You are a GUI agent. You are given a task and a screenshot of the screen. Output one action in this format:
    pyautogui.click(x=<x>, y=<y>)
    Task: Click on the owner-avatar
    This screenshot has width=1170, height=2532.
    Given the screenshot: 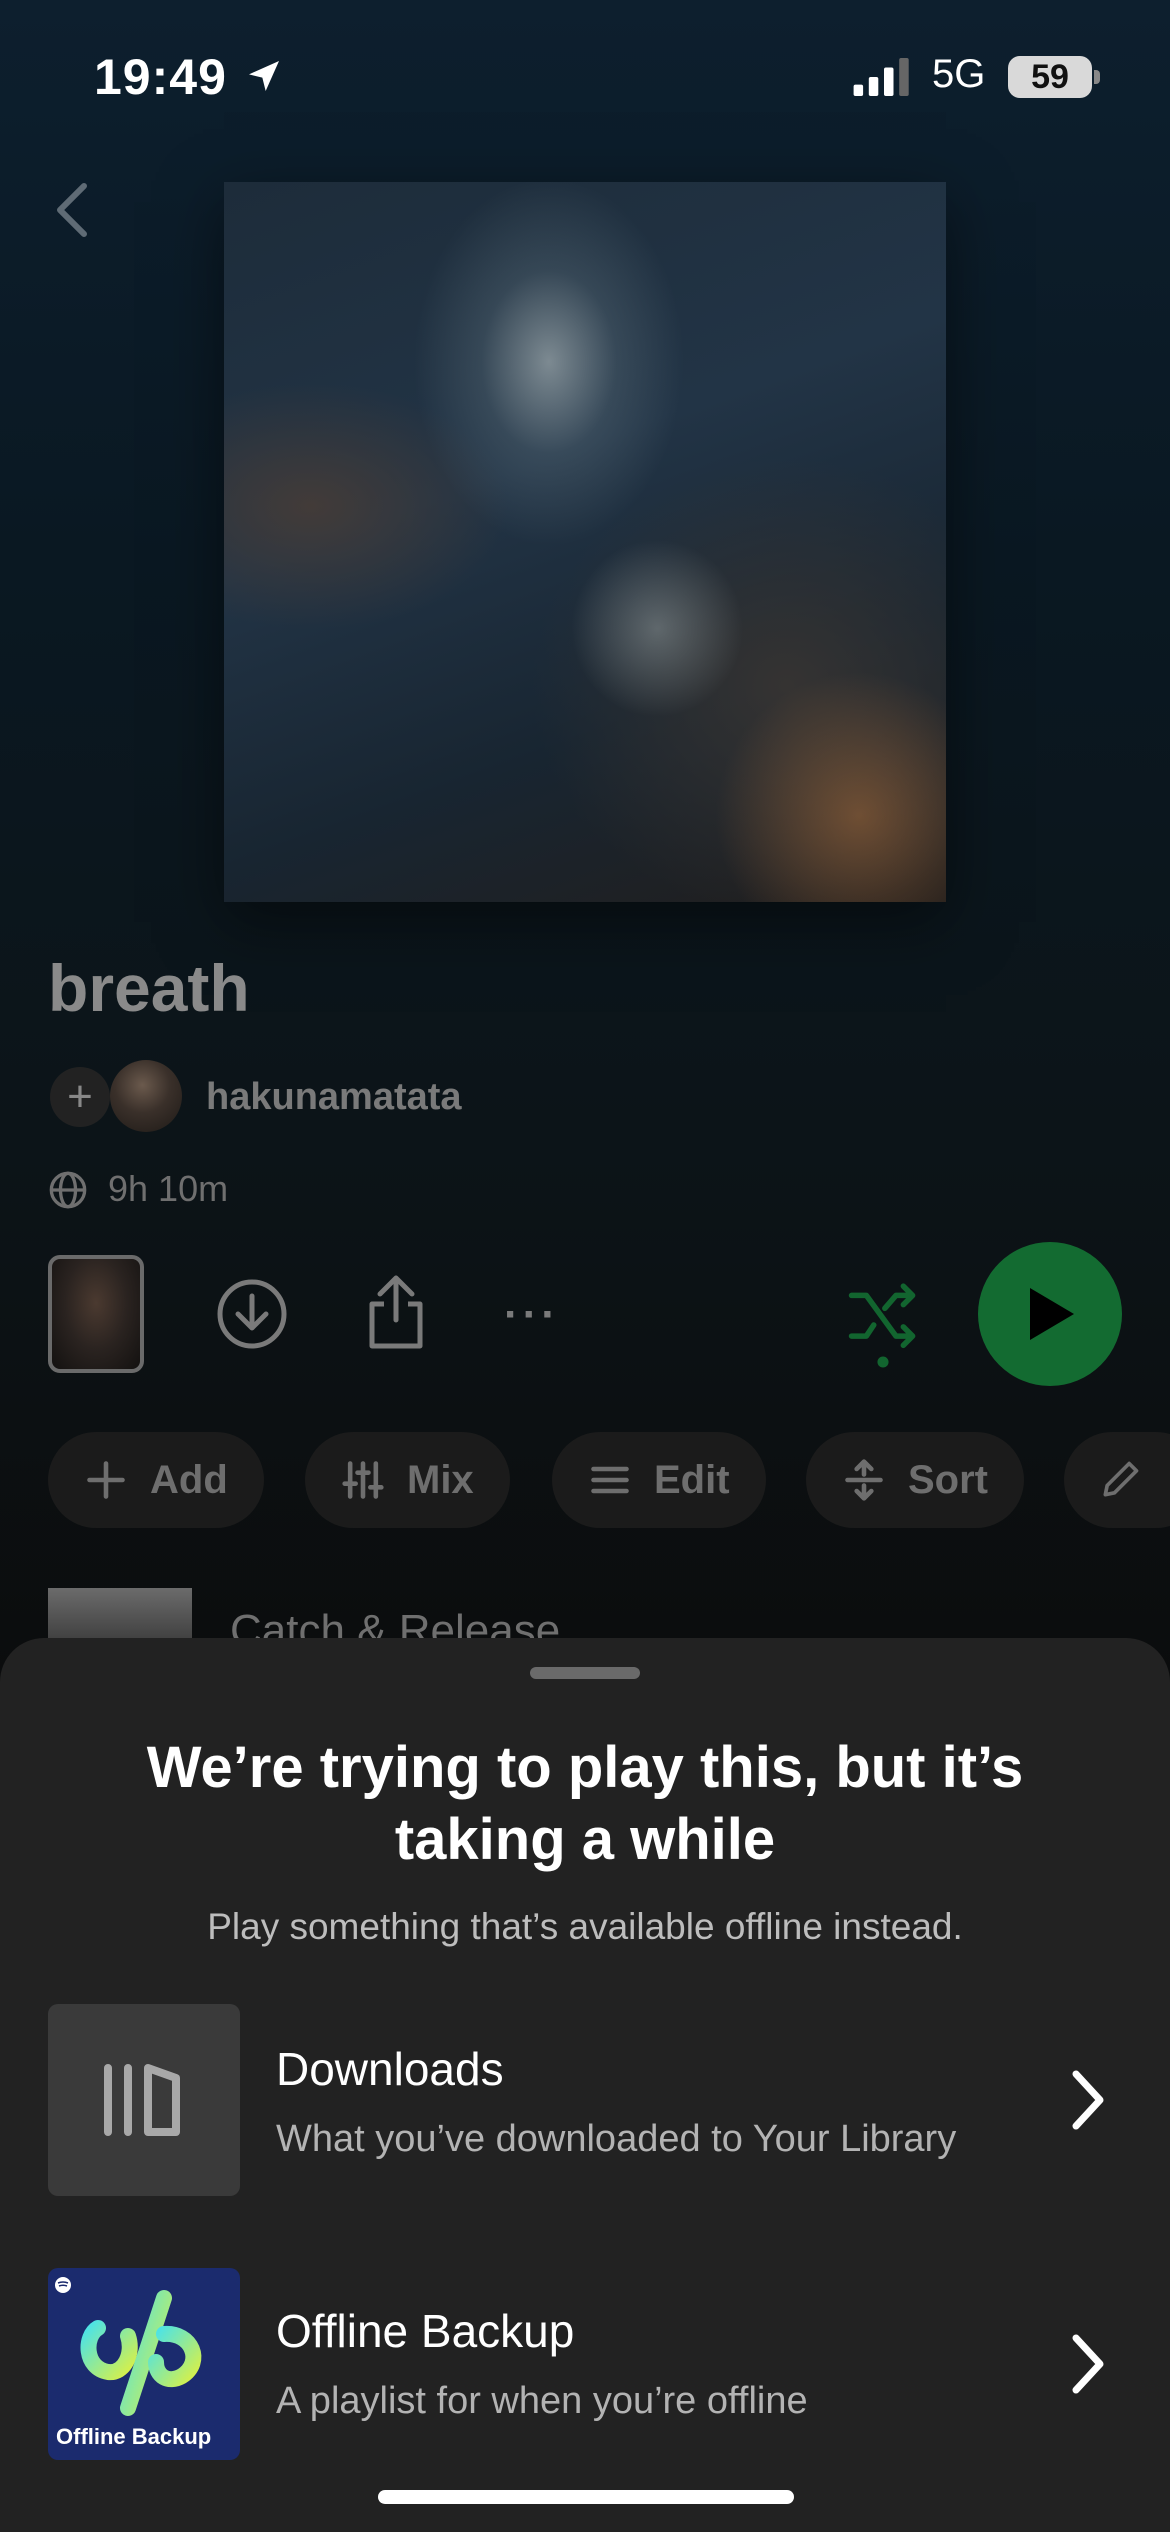 What is the action you would take?
    pyautogui.click(x=146, y=1096)
    